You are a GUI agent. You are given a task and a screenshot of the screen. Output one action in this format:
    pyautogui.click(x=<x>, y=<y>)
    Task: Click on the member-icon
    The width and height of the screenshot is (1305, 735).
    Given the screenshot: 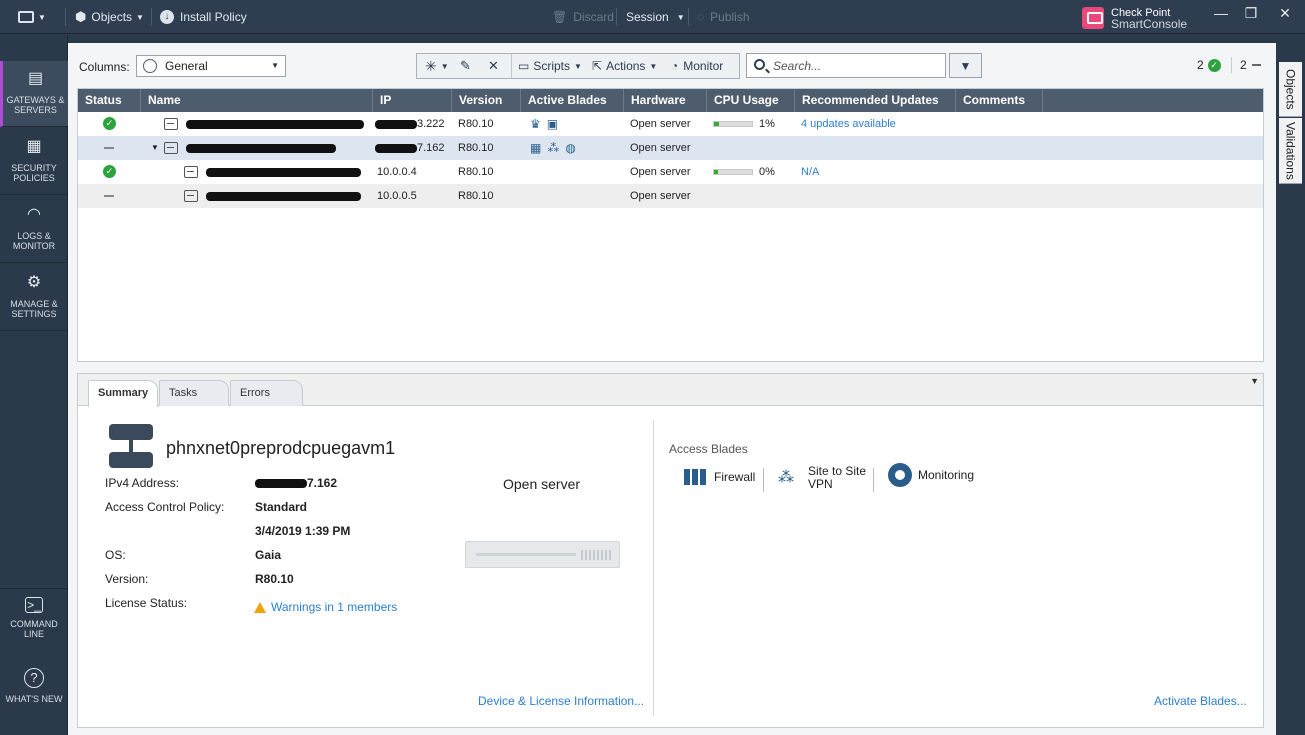 What is the action you would take?
    pyautogui.click(x=191, y=196)
    